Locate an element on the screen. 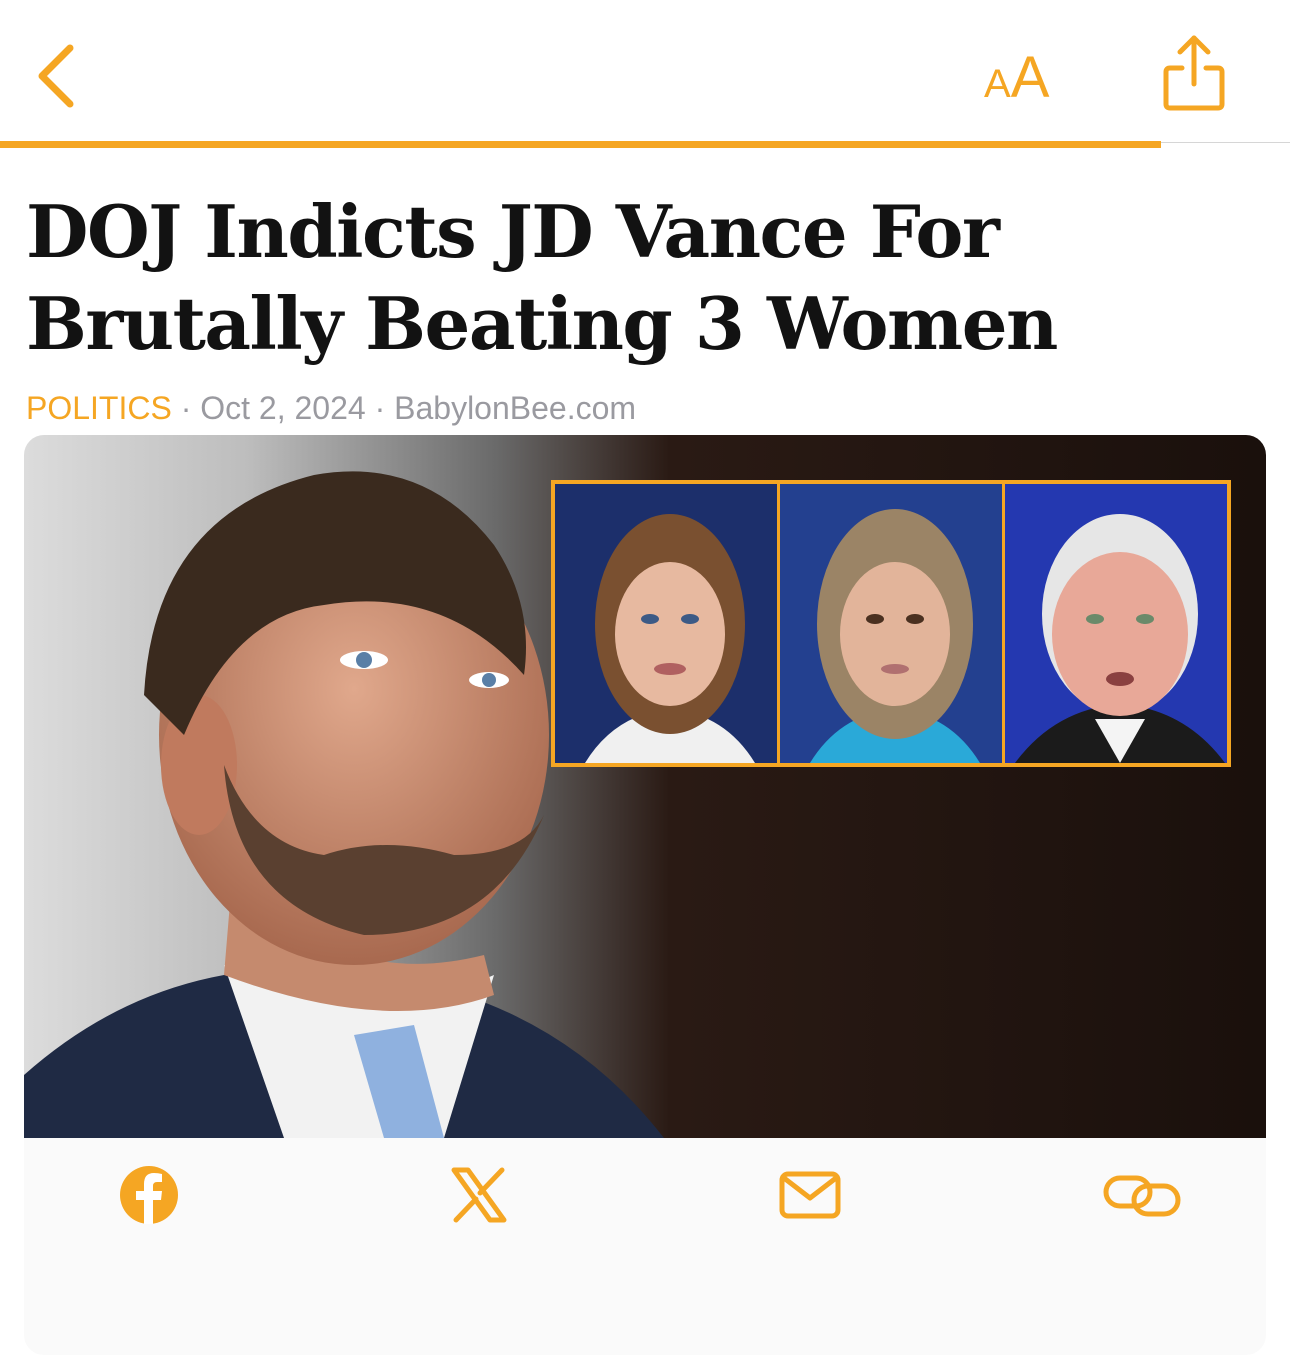 This screenshot has height=1355, width=1290. text-size-small-label: A is located at coordinates (997, 84).